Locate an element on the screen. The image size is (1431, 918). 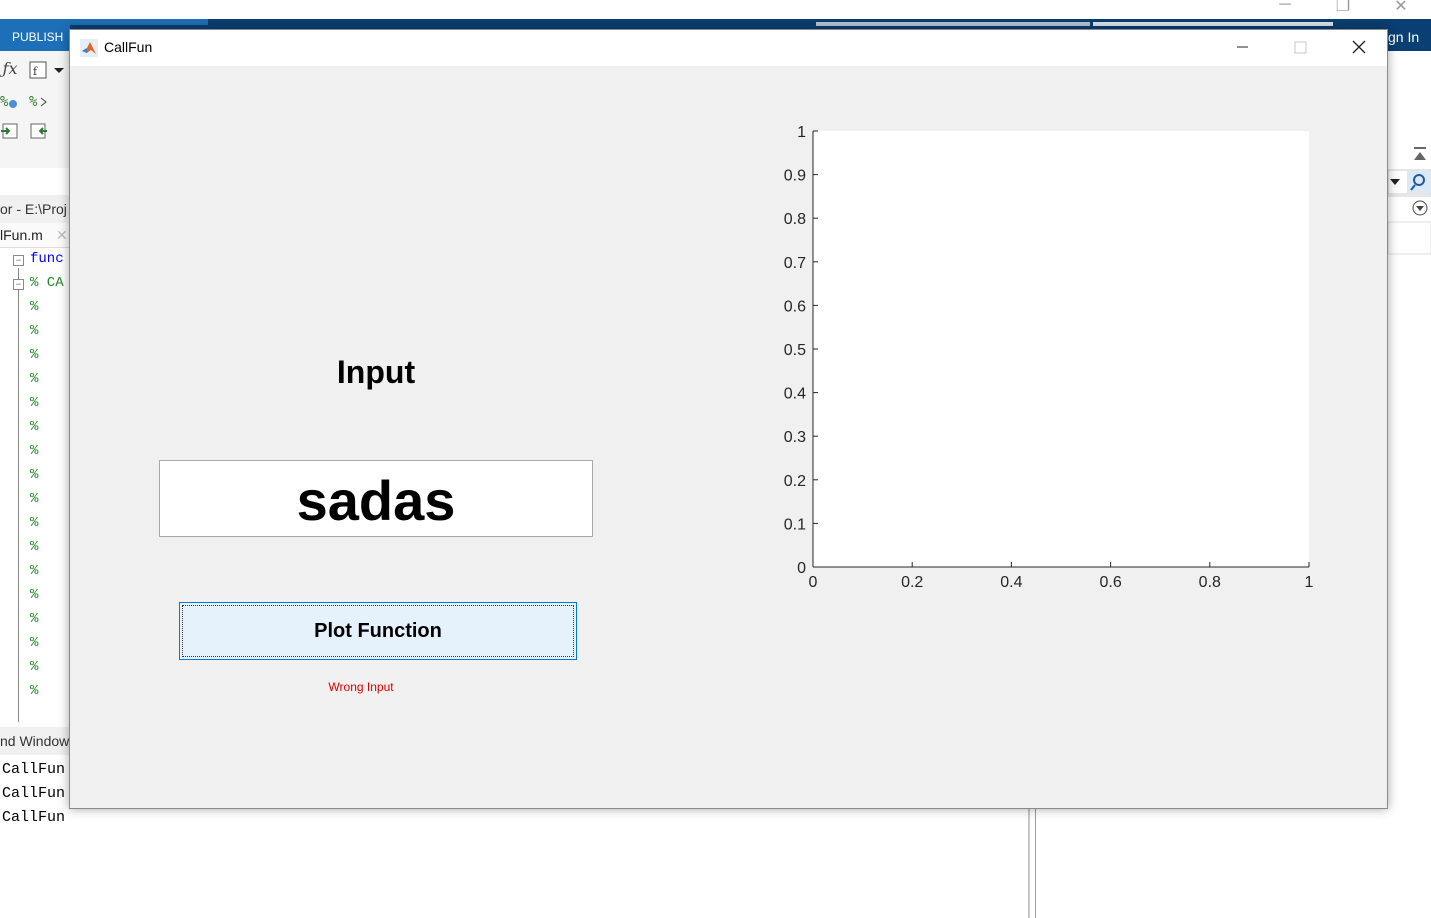
y-tick-label: 1 is located at coordinates (801, 132).